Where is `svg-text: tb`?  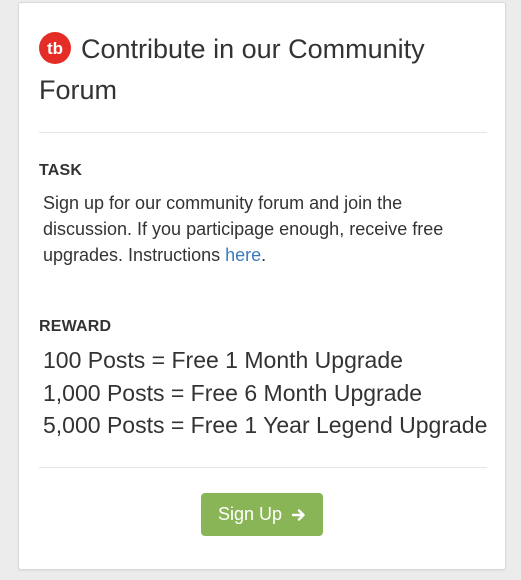
svg-text: tb is located at coordinates (55, 48).